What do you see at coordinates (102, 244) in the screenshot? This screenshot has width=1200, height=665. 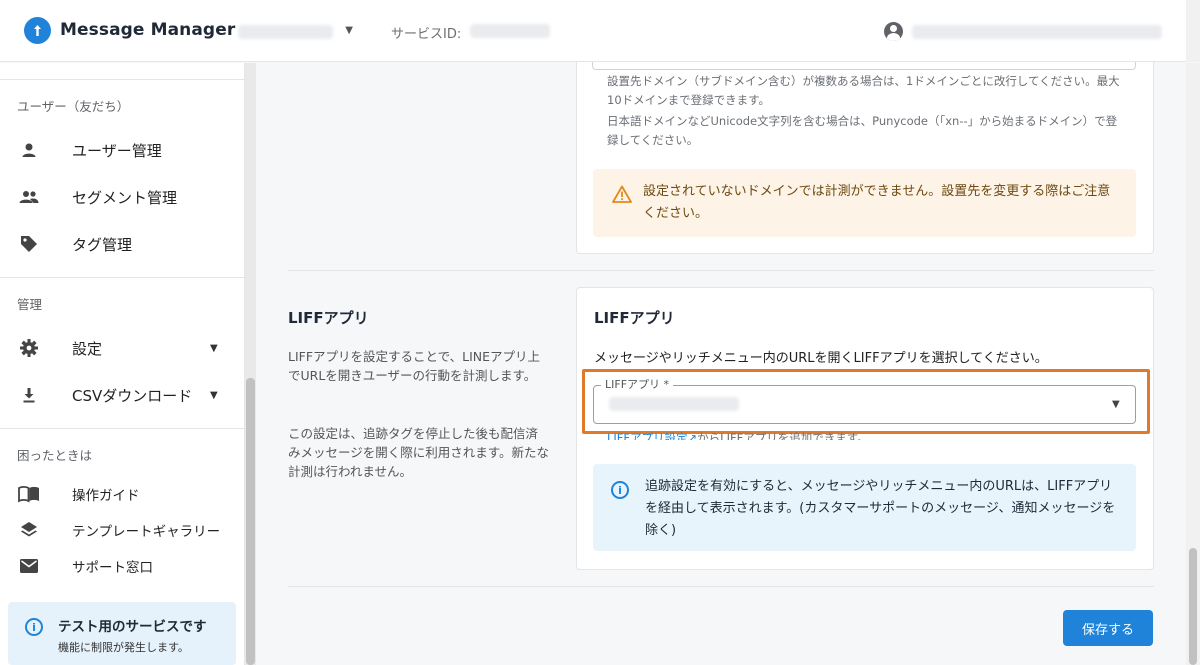 I see `sidebar-item-label: タグ管理` at bounding box center [102, 244].